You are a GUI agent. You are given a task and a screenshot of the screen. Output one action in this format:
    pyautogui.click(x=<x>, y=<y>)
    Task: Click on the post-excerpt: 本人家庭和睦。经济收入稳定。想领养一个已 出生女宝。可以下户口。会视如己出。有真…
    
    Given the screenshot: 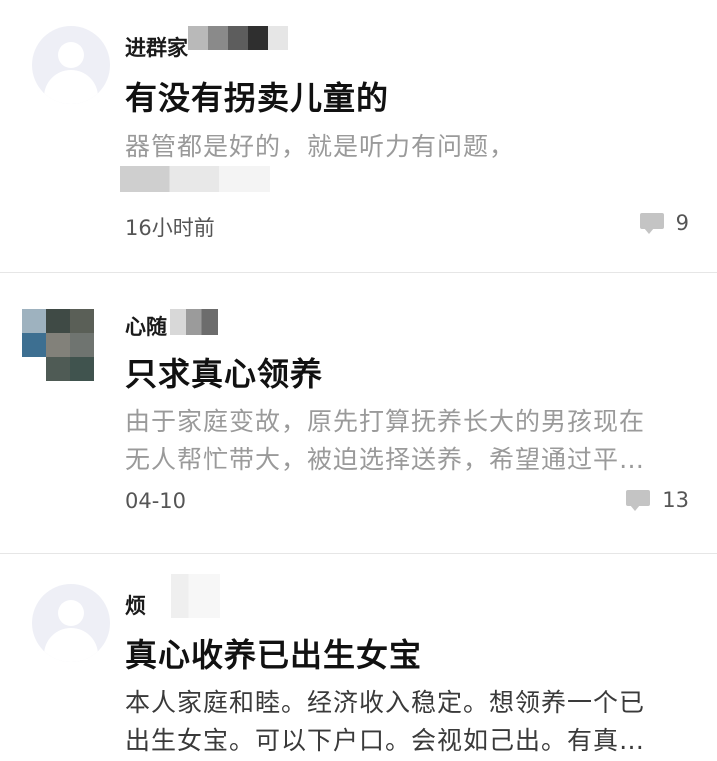 What is the action you would take?
    pyautogui.click(x=405, y=722)
    